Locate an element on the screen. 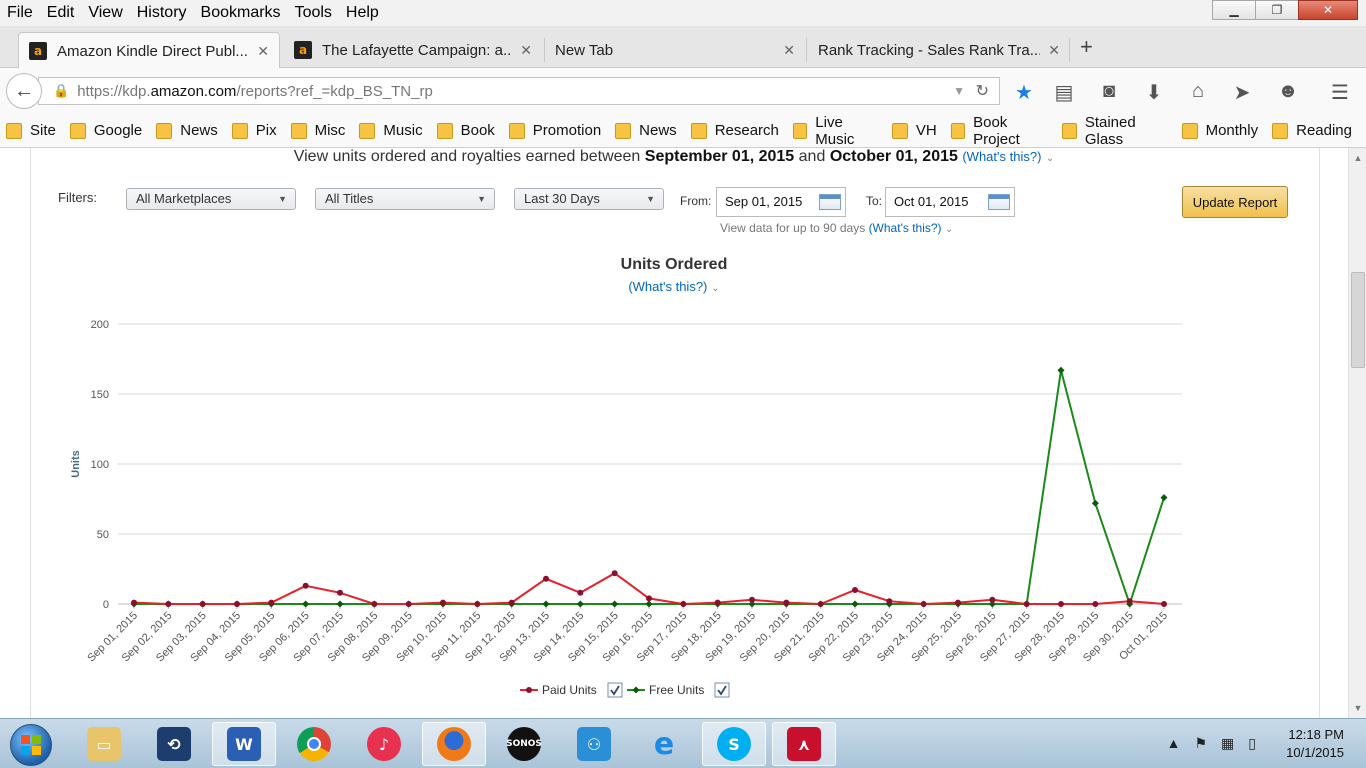  tab-amazon-kdp: a Amazon Kindle Direct Publ... ✕ is located at coordinates (149, 50).